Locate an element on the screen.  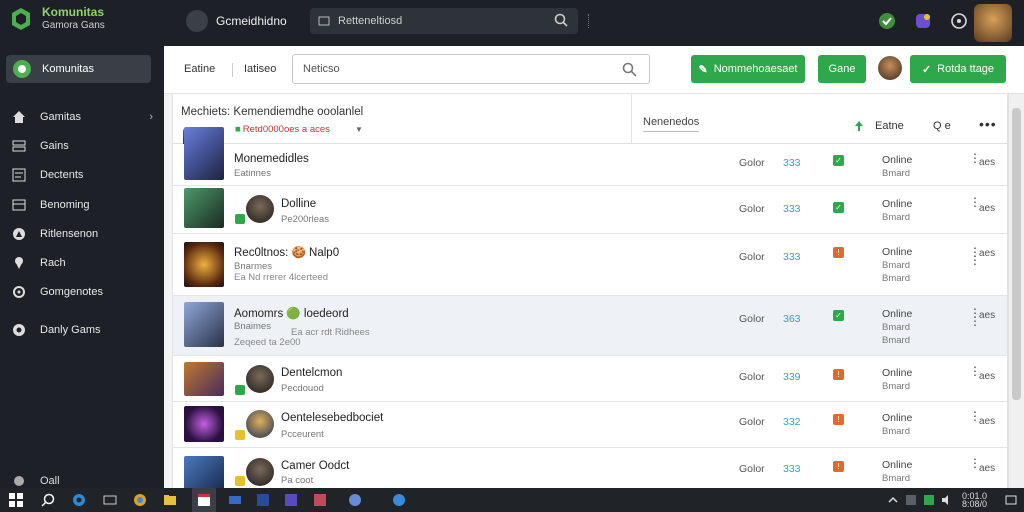
more-options-icon: ••• is located at coordinates (988, 124).